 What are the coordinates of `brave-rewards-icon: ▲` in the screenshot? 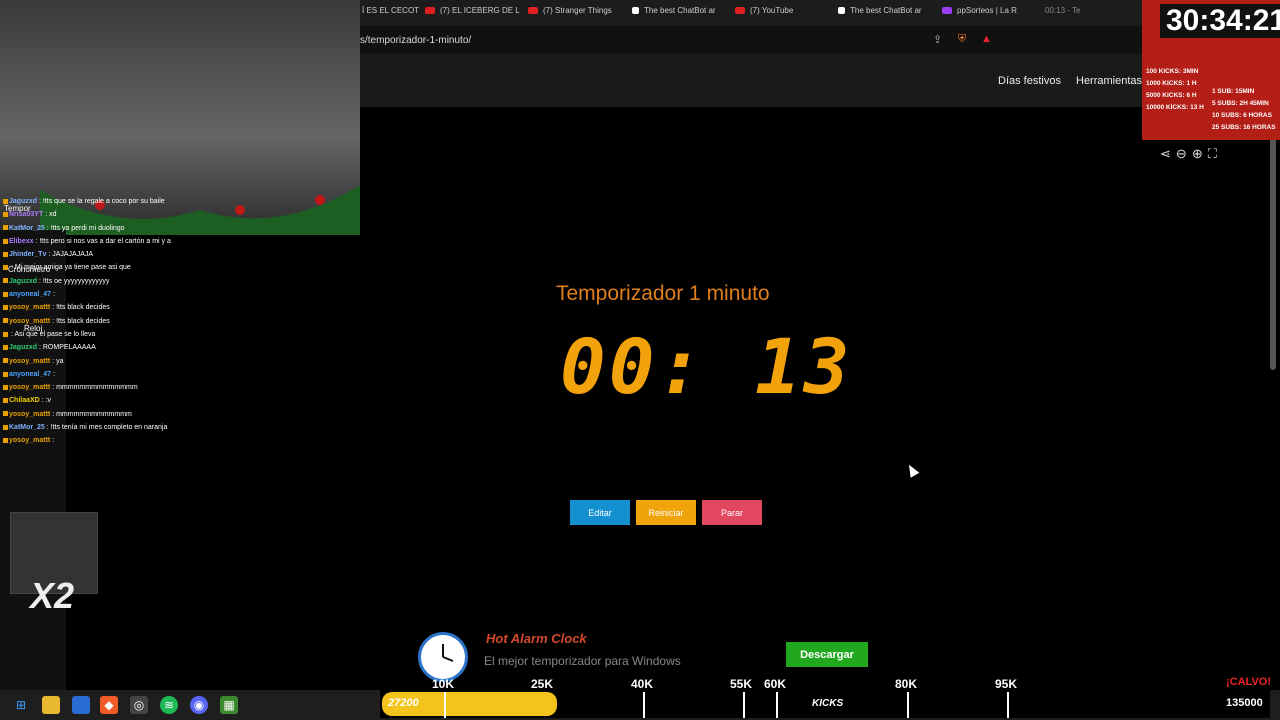 It's located at (986, 39).